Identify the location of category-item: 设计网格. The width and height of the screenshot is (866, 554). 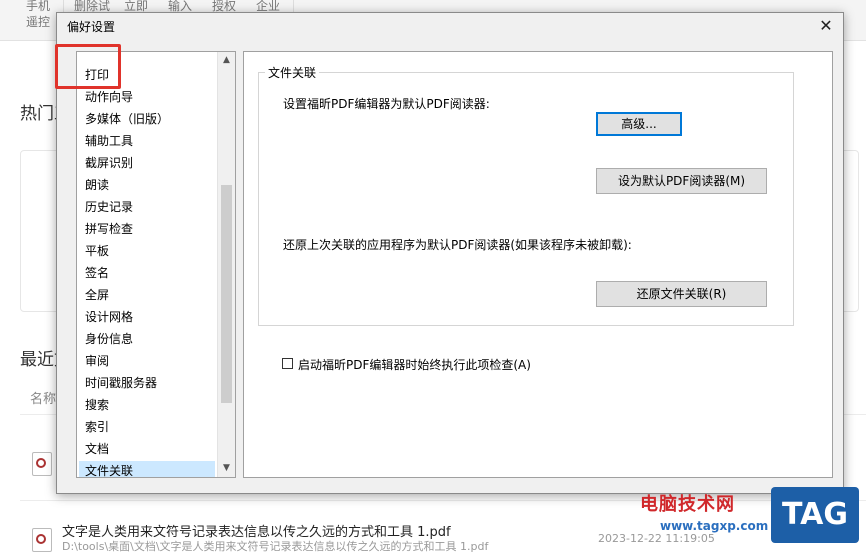
(147, 317).